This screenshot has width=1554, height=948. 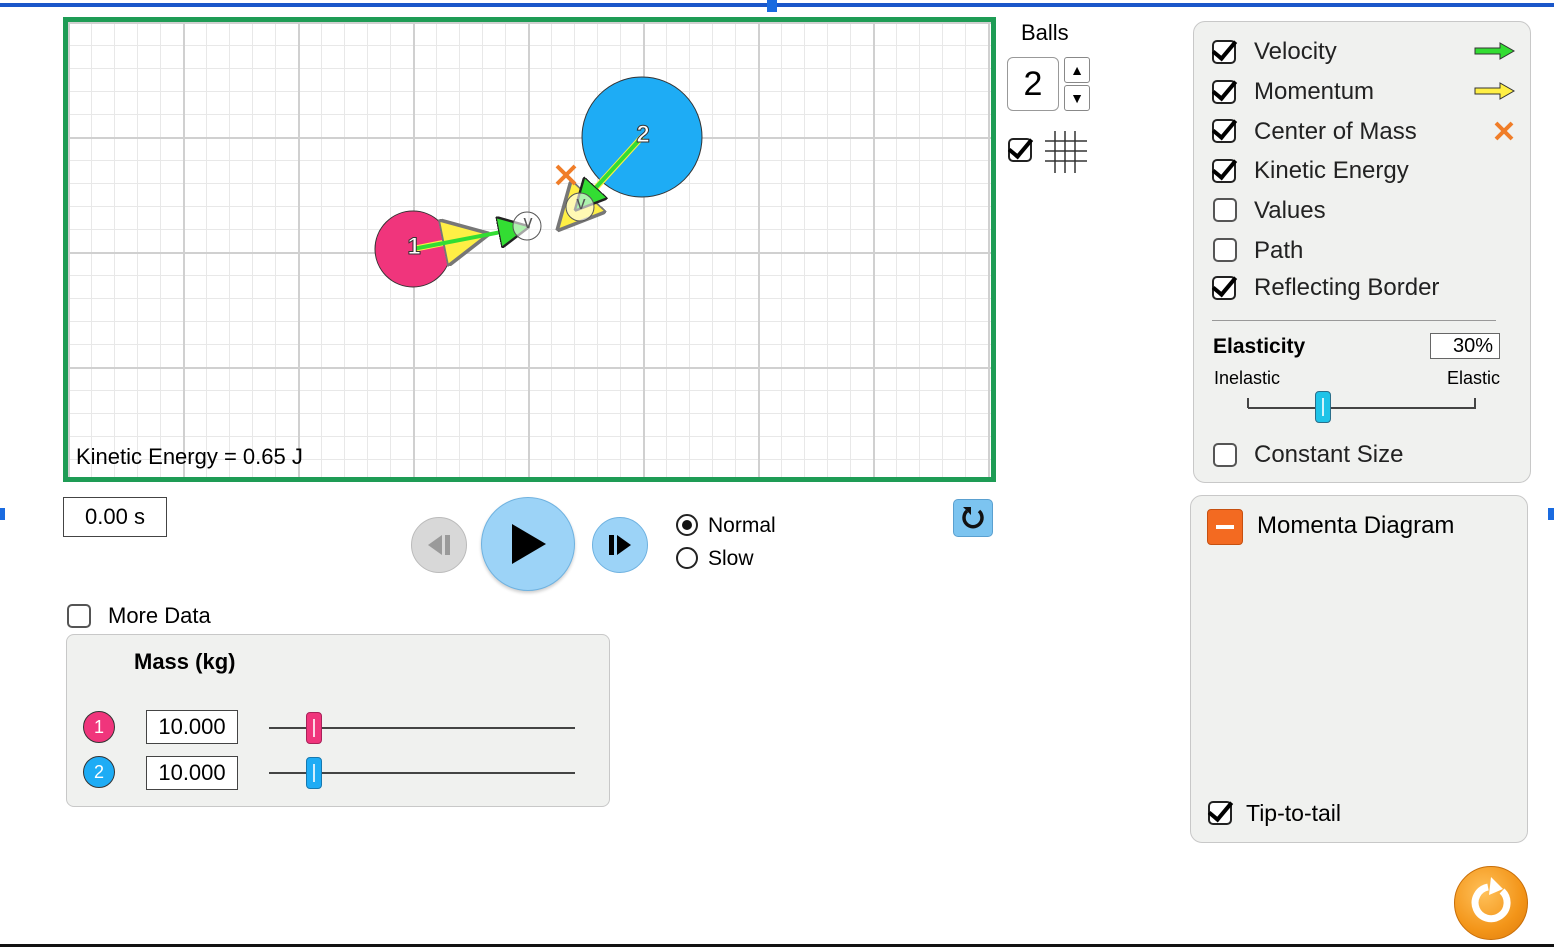 What do you see at coordinates (1295, 51) in the screenshot?
I see `velocity-label: Velocity` at bounding box center [1295, 51].